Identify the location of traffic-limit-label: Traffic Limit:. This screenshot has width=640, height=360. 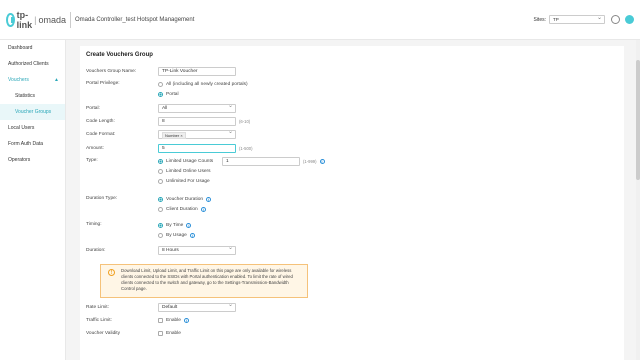
(99, 320).